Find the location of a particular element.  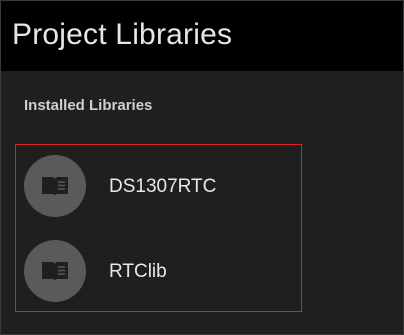

library-item-ds1307rtc: DS1307RTC is located at coordinates (159, 187).